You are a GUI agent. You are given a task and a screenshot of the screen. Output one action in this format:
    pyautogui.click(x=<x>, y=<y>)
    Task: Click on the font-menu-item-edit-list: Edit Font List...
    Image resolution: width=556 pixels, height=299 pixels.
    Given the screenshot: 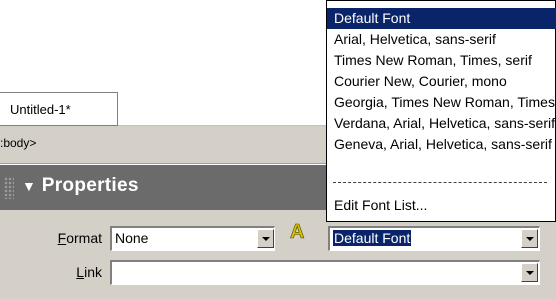 What is the action you would take?
    pyautogui.click(x=441, y=205)
    